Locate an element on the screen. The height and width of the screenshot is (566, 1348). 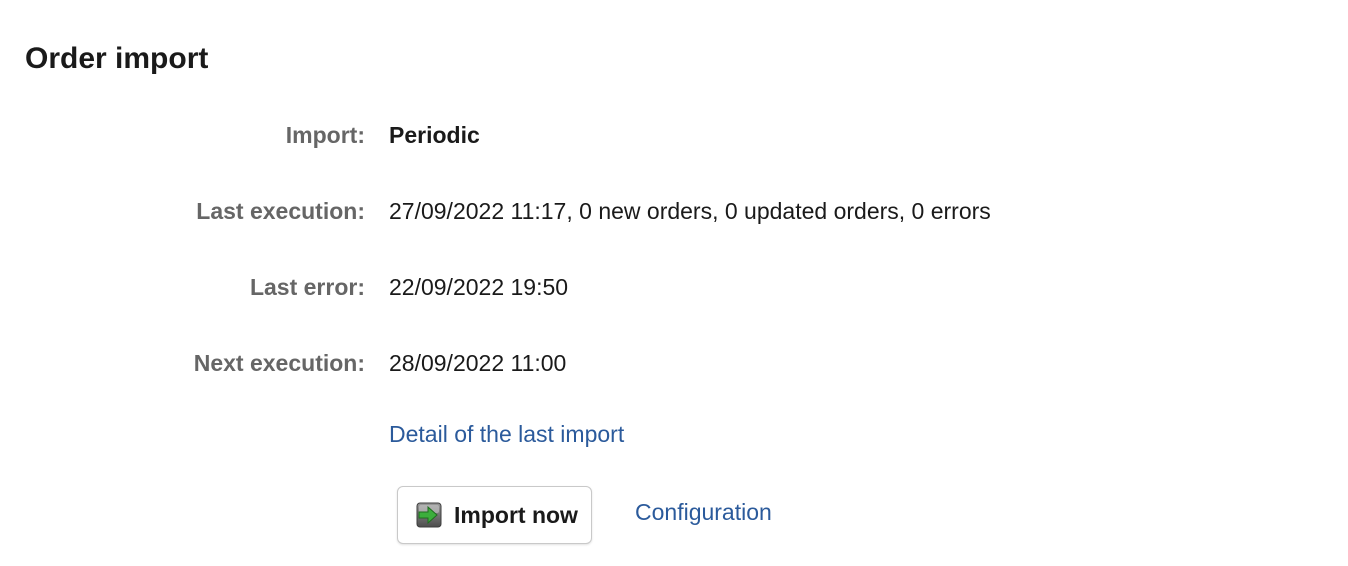
next-execution-label: Next execution: is located at coordinates (279, 363).